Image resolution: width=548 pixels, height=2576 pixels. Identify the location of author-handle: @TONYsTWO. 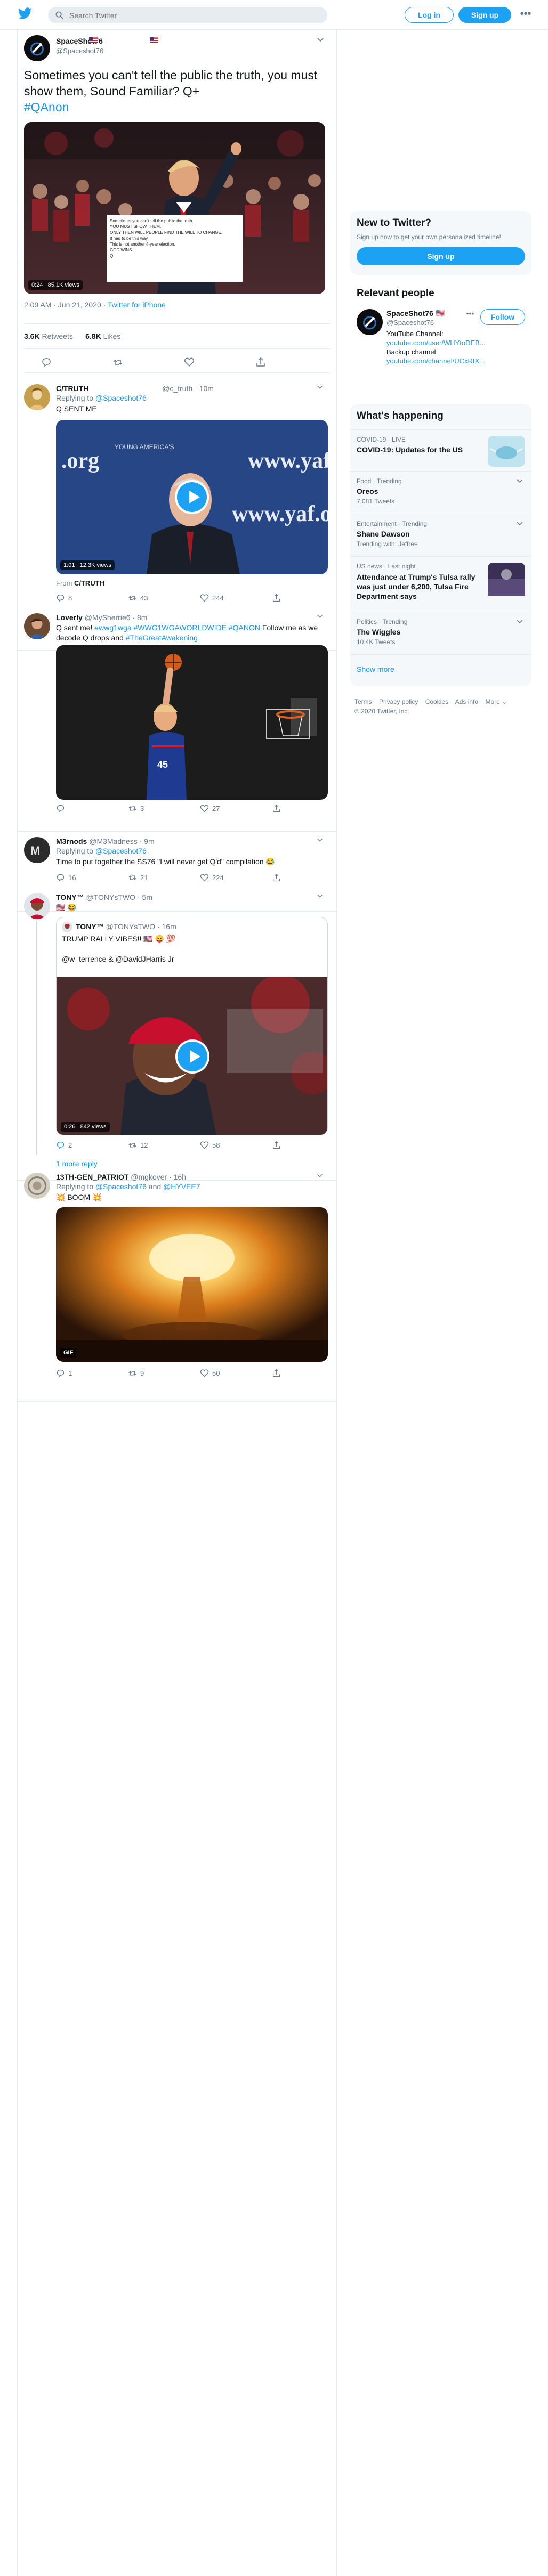
(111, 897).